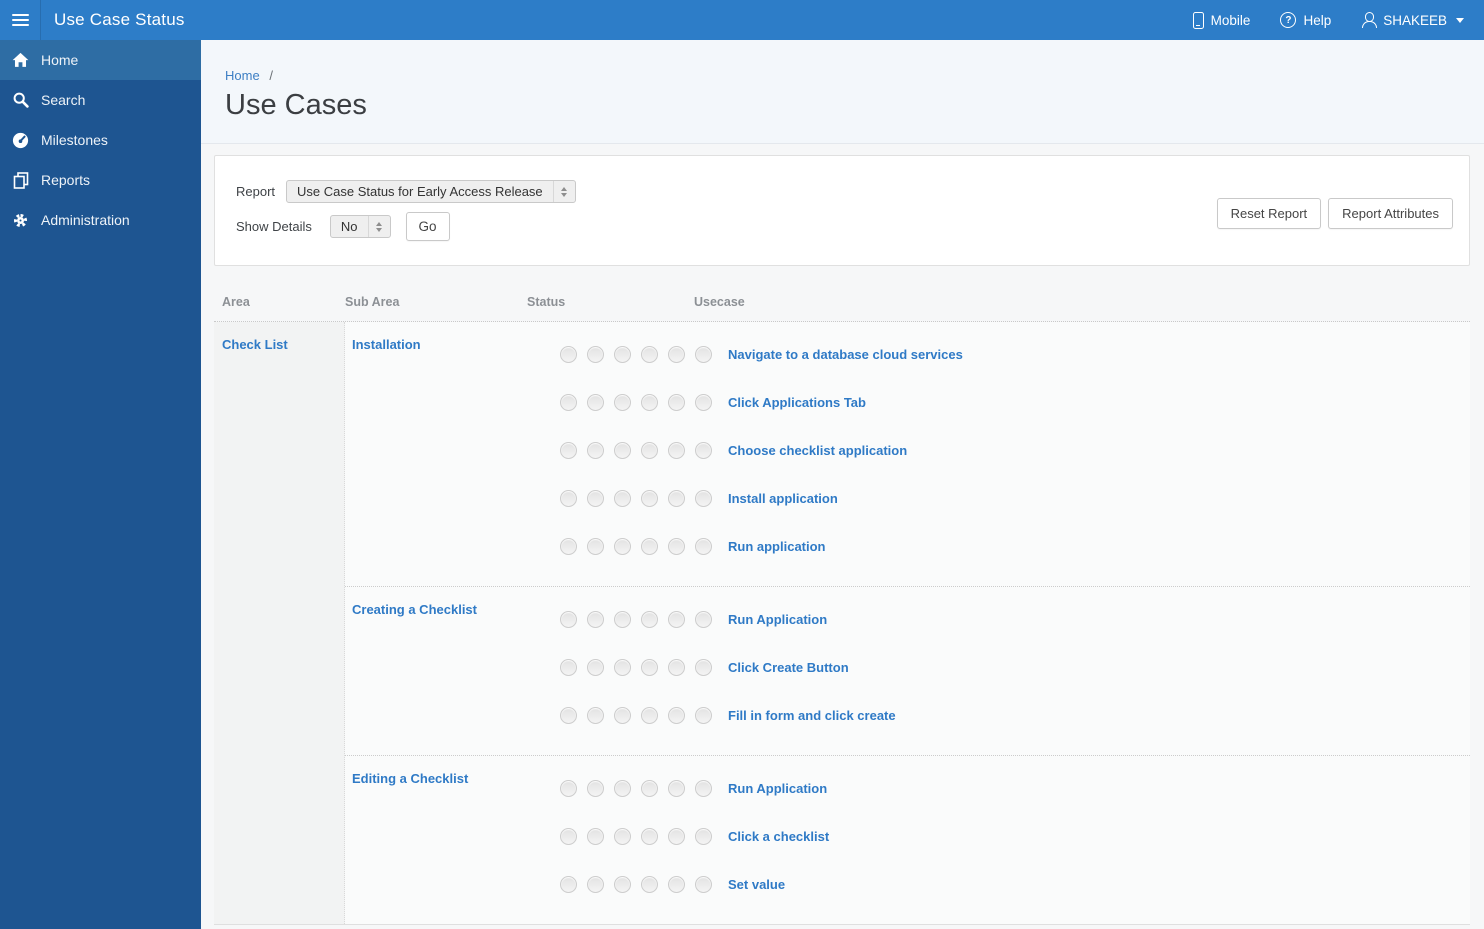 The image size is (1484, 929). Describe the element at coordinates (1305, 20) in the screenshot. I see `help-button: ? Help` at that location.